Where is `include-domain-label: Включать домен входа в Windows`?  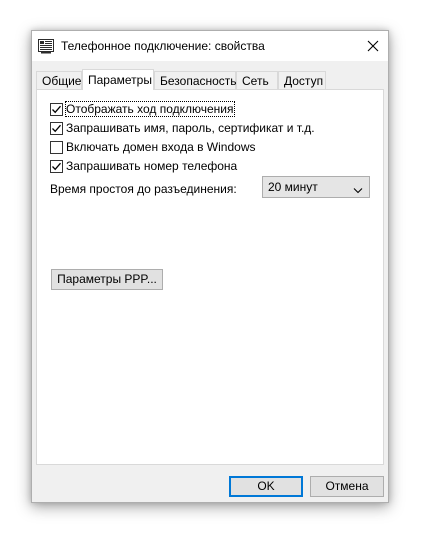
include-domain-label: Включать домен входа в Windows is located at coordinates (161, 147).